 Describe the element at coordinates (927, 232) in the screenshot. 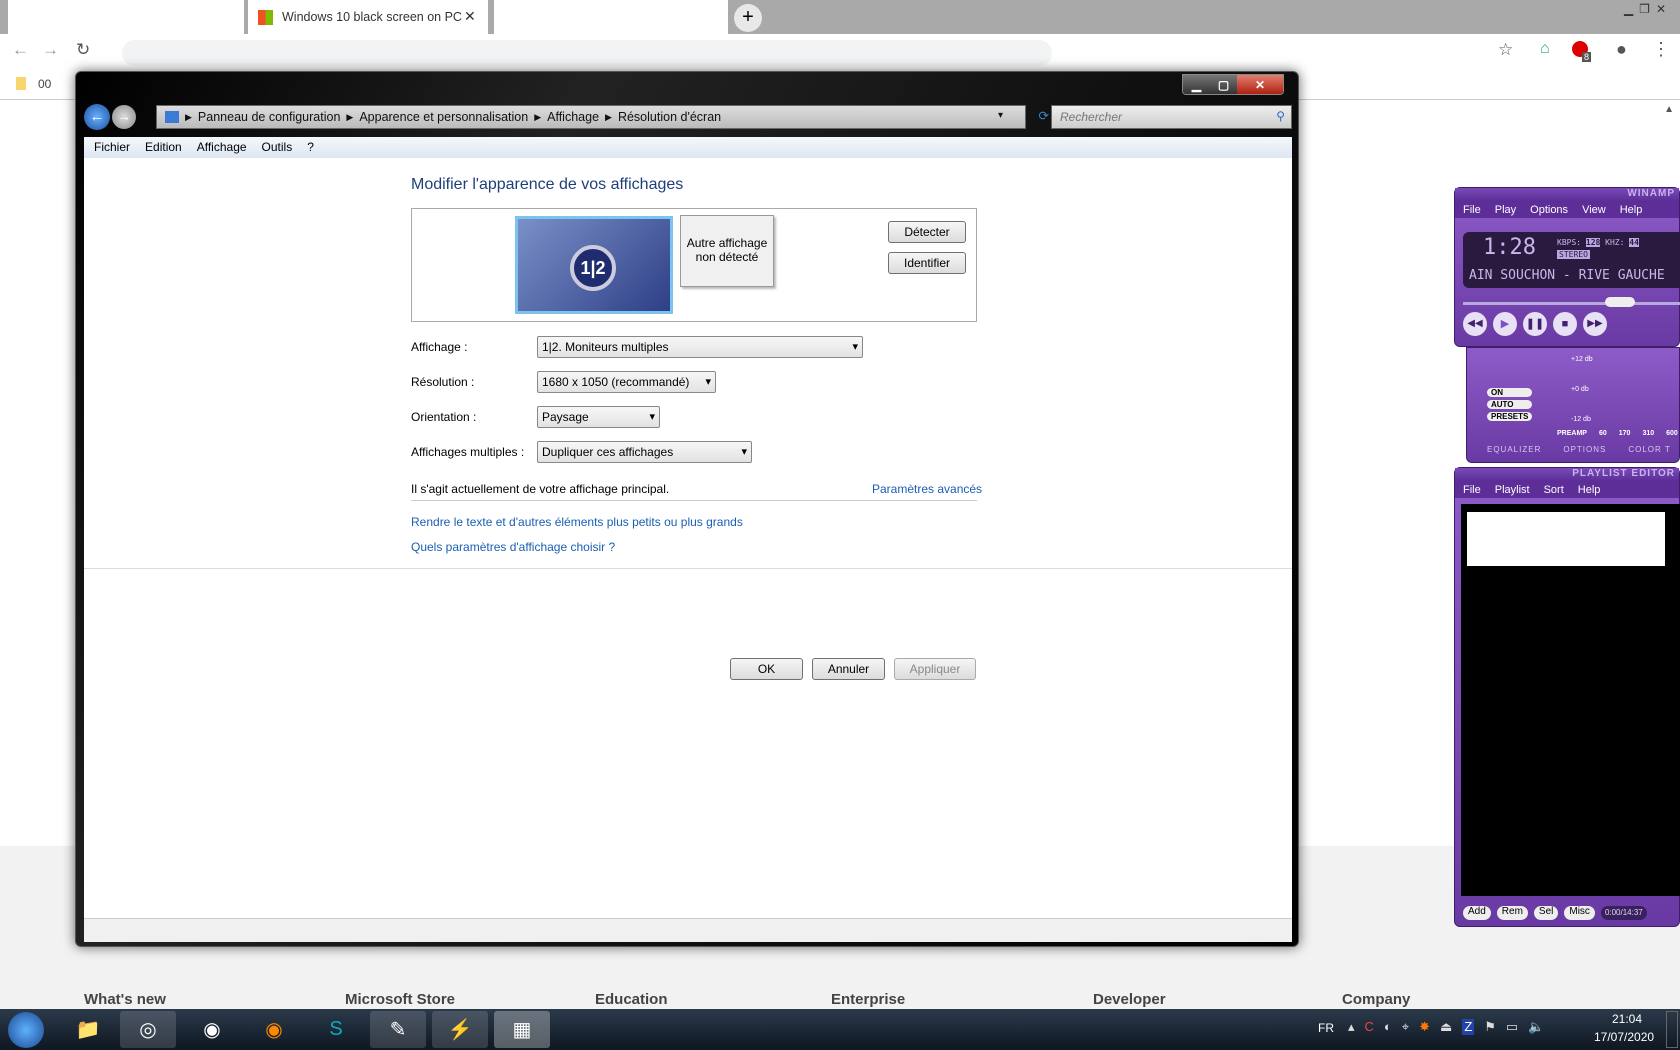

I see `detect-button: Détecter` at that location.